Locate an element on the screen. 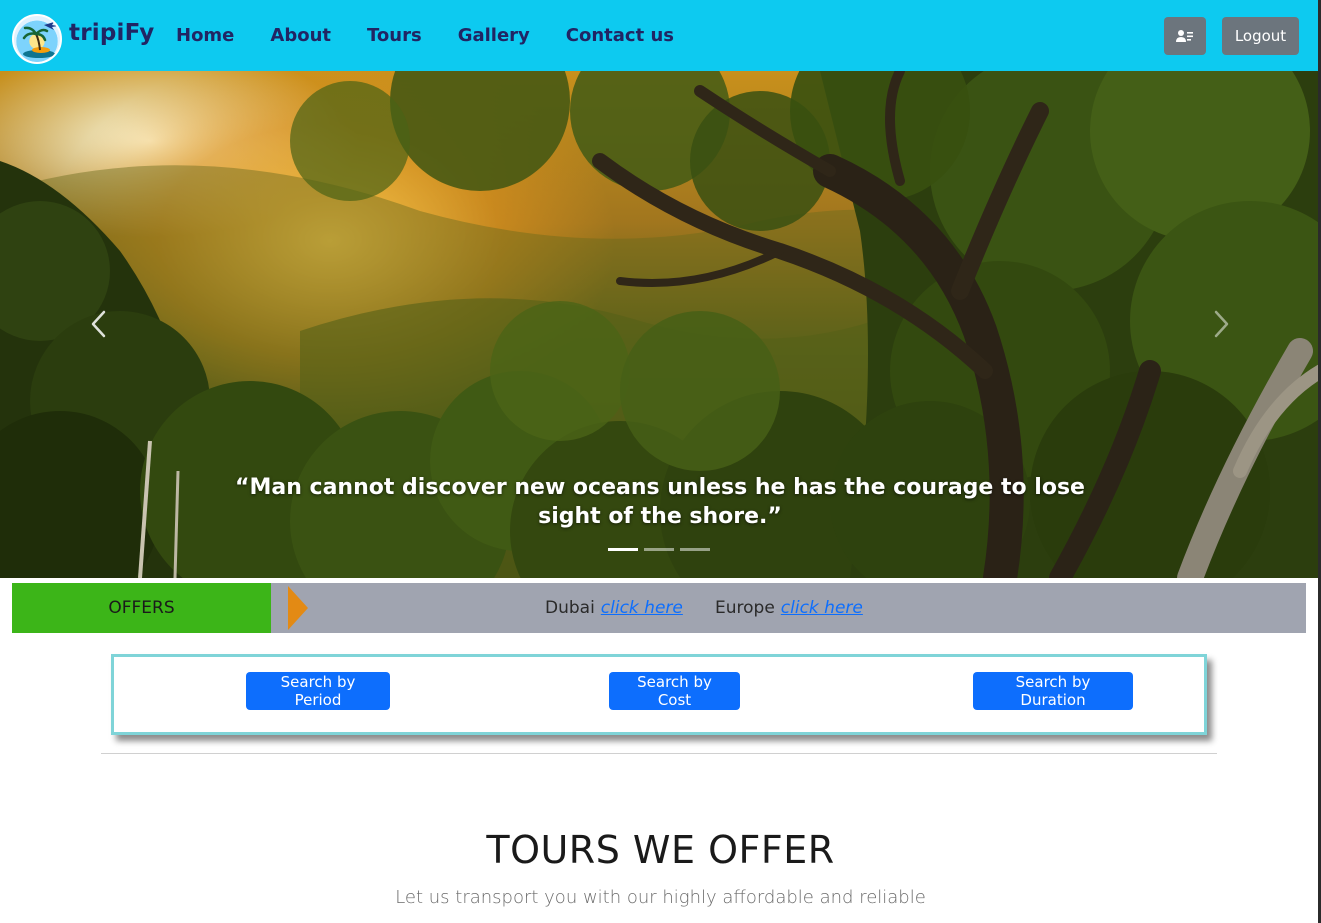  nav-gallery: Gallery is located at coordinates (494, 35).